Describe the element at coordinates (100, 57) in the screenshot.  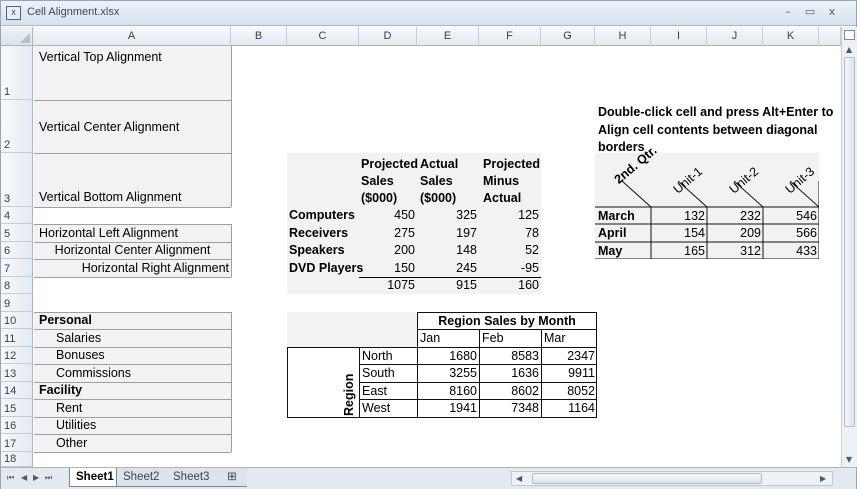
I see `cell-a1: Vertical Top Alignment` at that location.